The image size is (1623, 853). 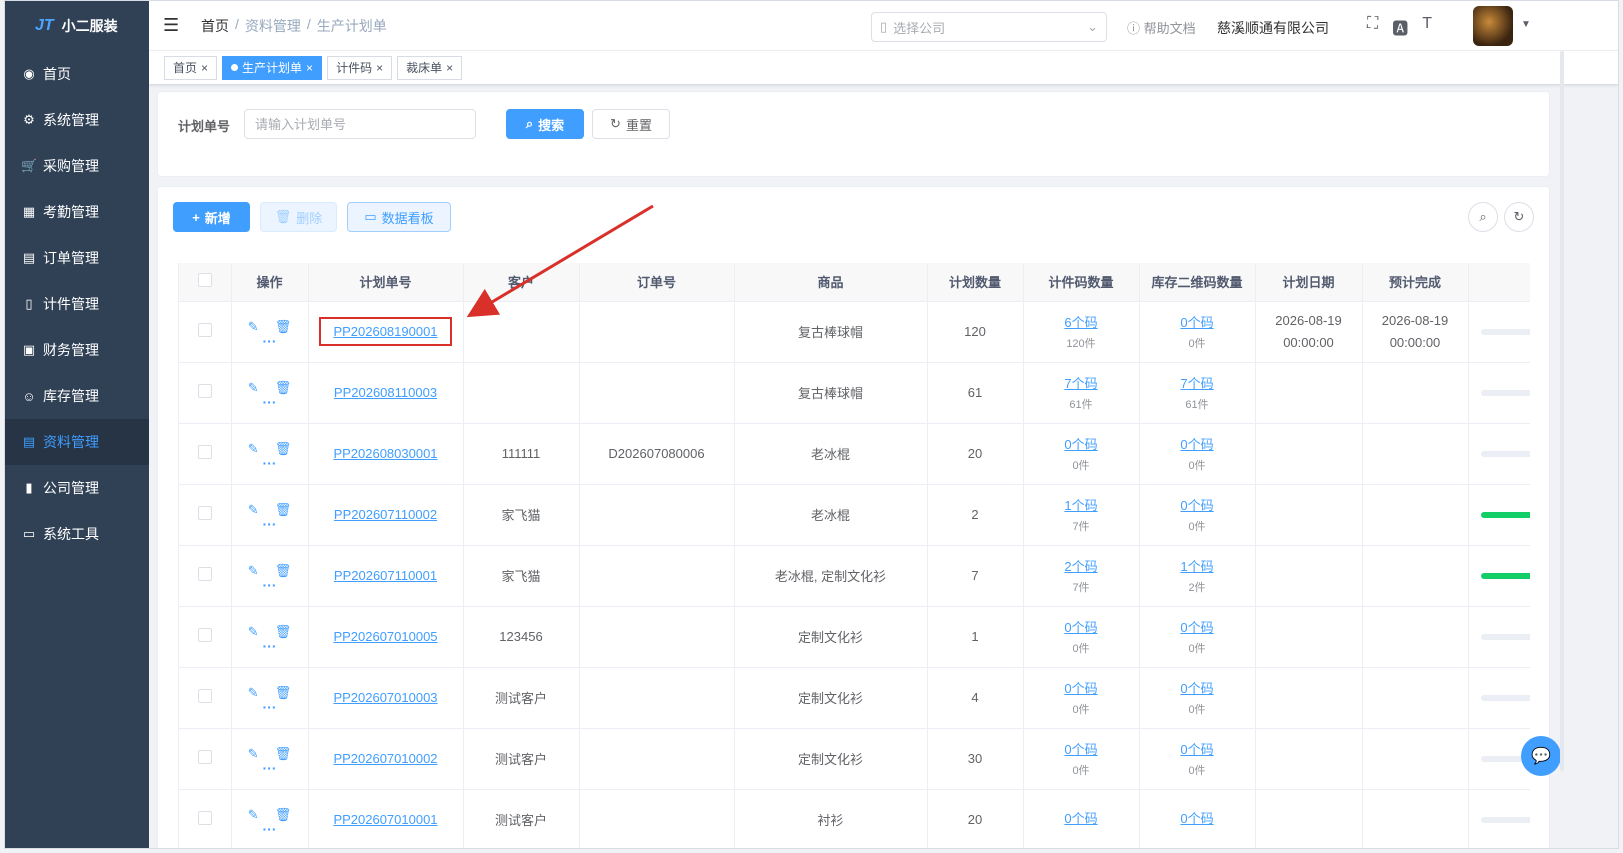 What do you see at coordinates (1161, 27) in the screenshot?
I see `help-link: ⓘ 帮助文档` at bounding box center [1161, 27].